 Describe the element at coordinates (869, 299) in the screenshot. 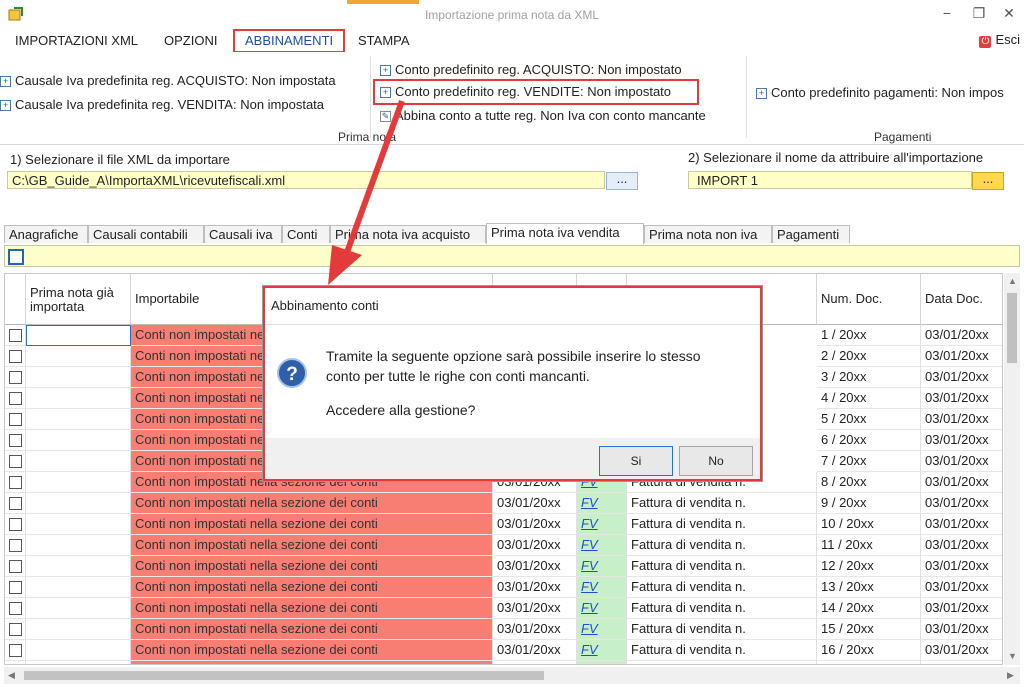

I see `header-num-doc: Num. Doc.` at that location.